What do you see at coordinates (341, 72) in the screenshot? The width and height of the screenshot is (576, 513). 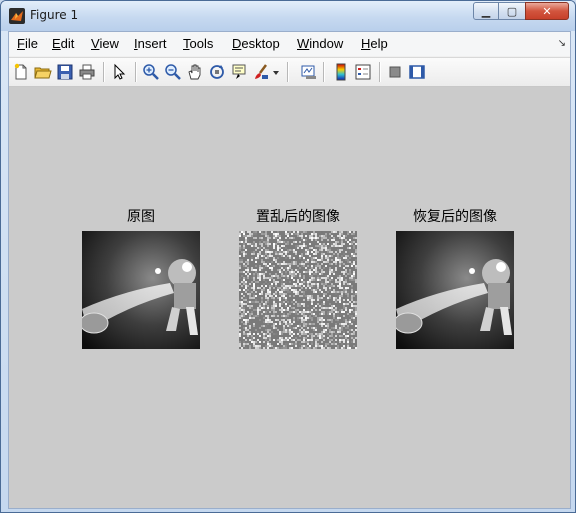 I see `colorbar-icon` at bounding box center [341, 72].